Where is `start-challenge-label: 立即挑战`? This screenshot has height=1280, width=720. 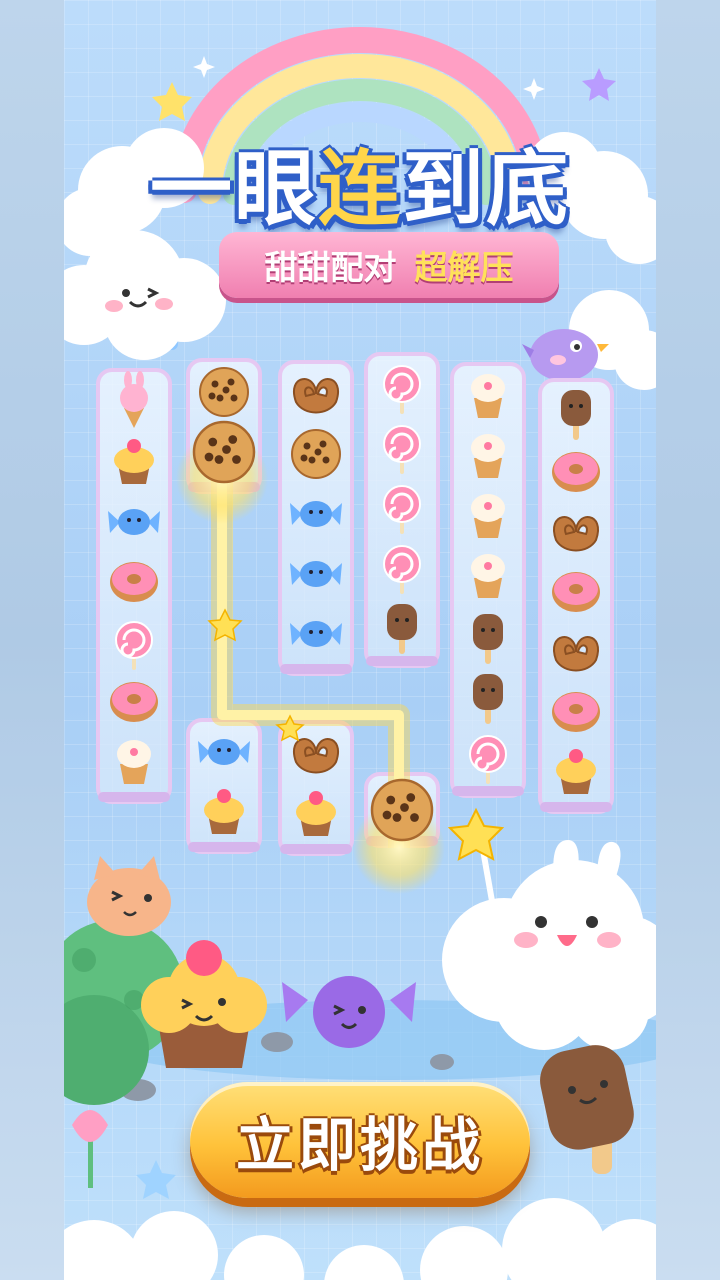 start-challenge-label: 立即挑战 is located at coordinates (359, 1145).